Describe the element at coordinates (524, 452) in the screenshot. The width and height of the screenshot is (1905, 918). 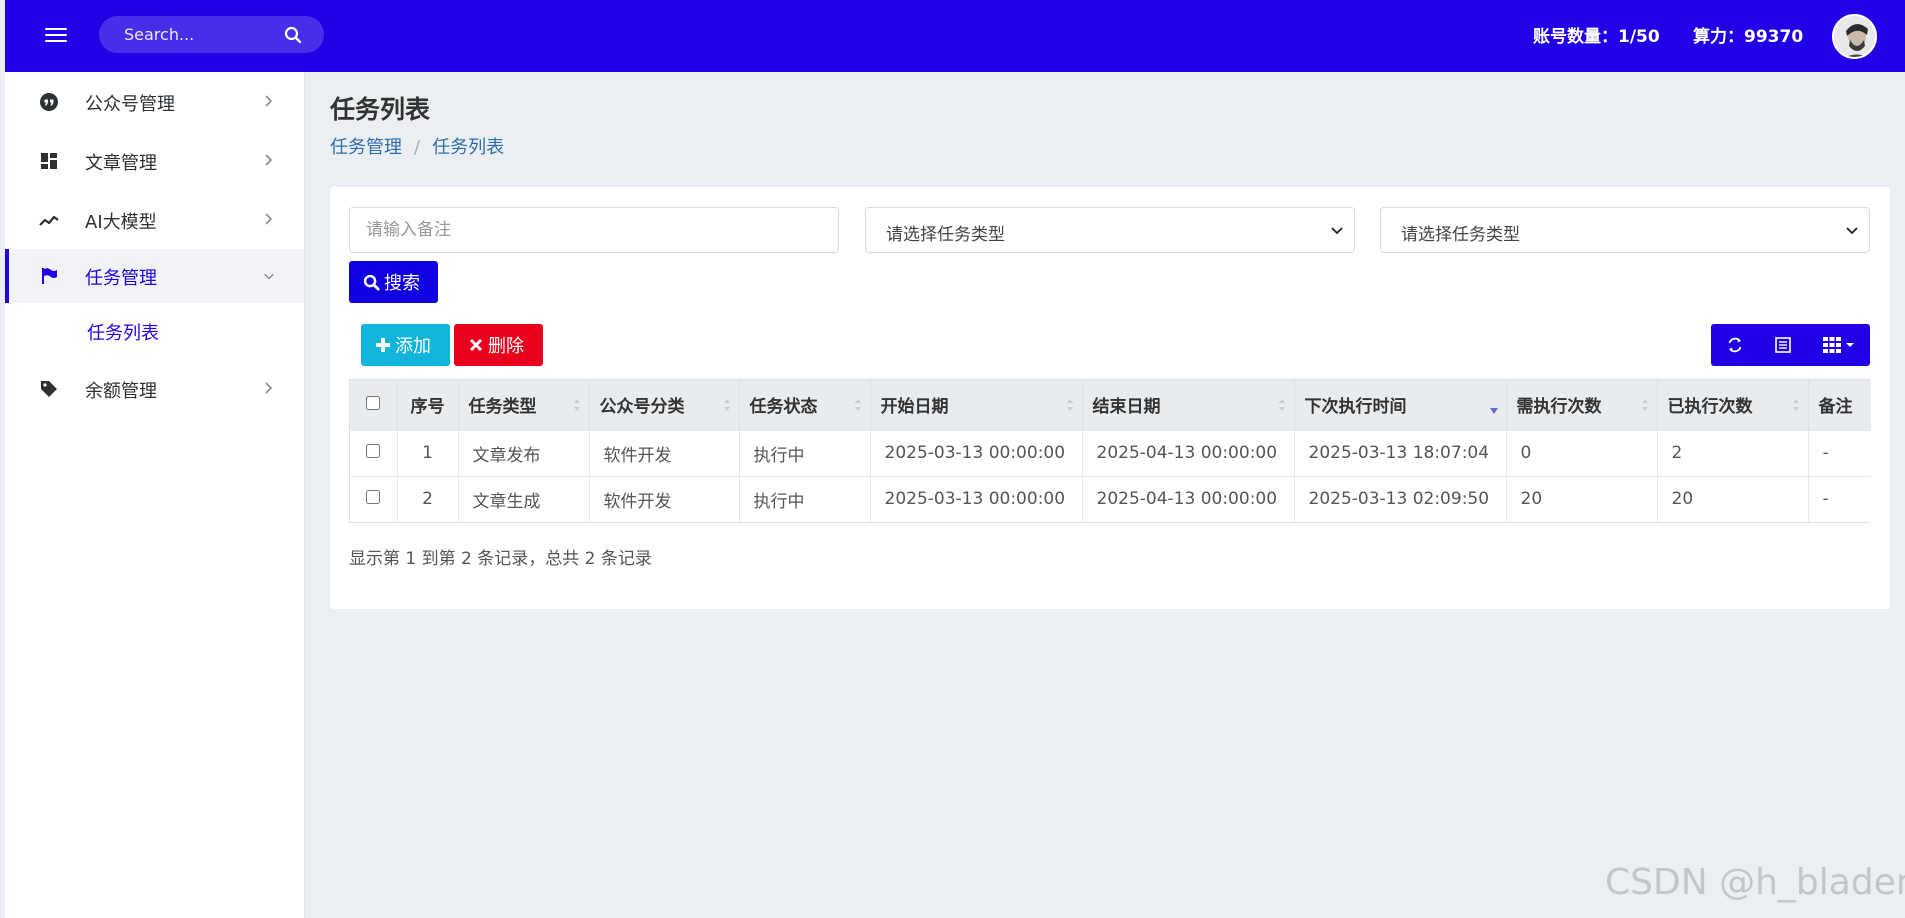
I see `table-cell: 文章发布` at that location.